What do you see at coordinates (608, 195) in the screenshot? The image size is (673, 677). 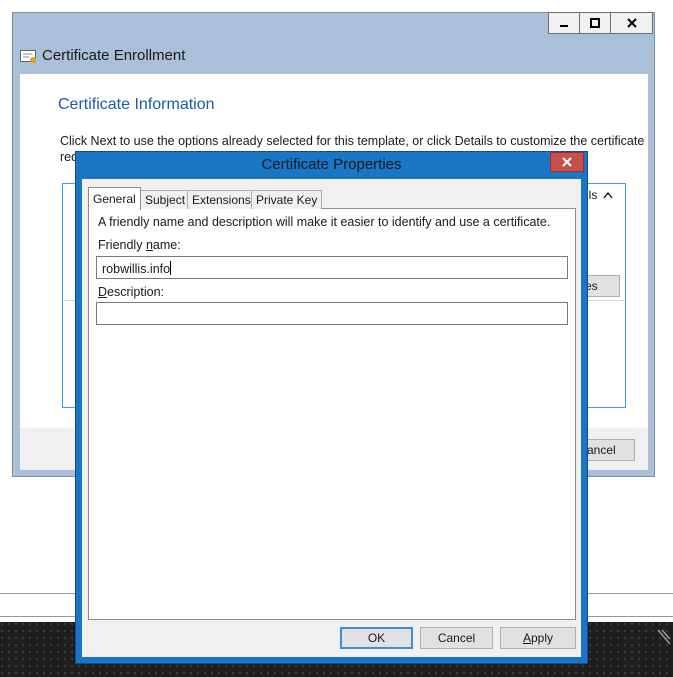 I see `chevron-up-icon` at bounding box center [608, 195].